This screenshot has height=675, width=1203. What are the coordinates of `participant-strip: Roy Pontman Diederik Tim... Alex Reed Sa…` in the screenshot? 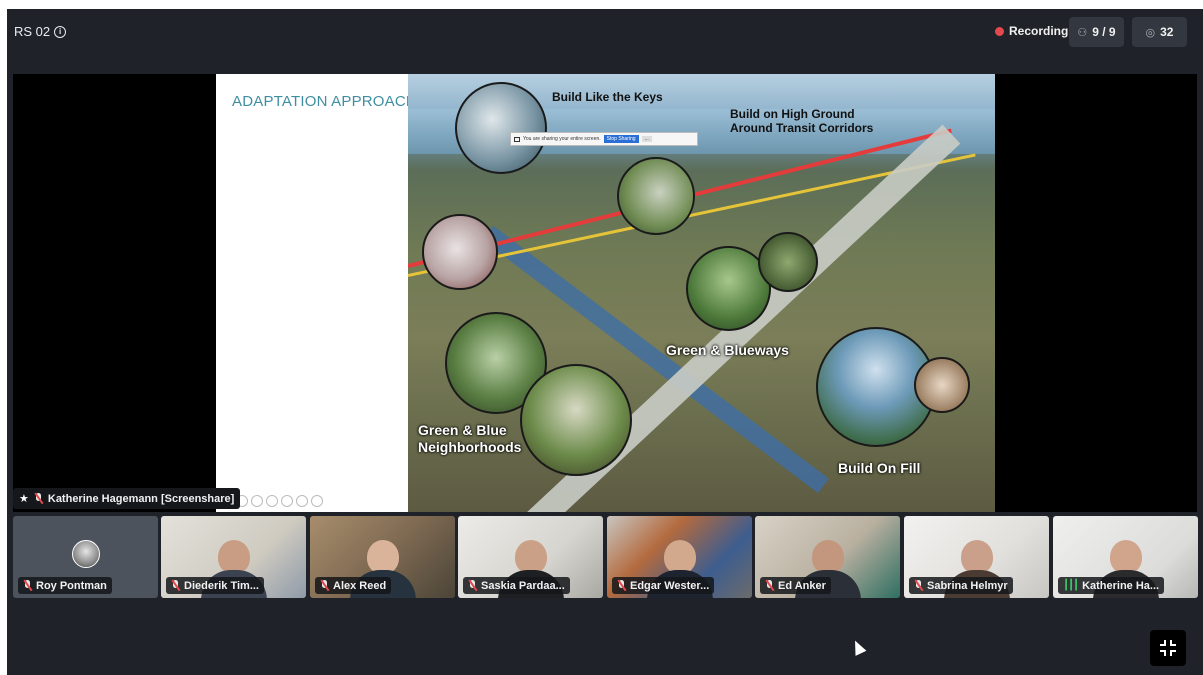 It's located at (606, 557).